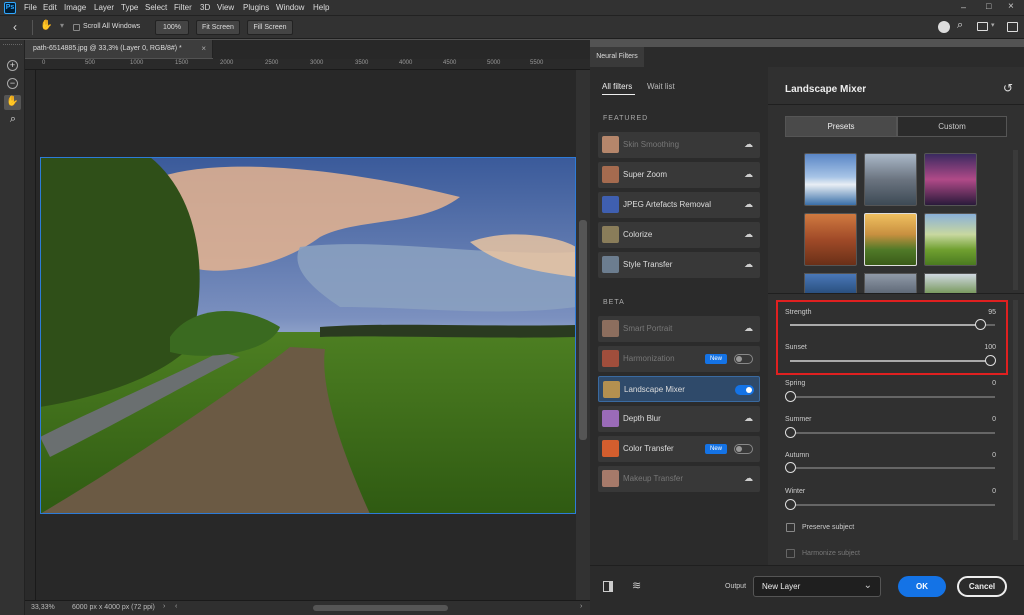 The width and height of the screenshot is (1024, 615). What do you see at coordinates (617, 86) in the screenshot?
I see `all-filters-tab: All filters` at bounding box center [617, 86].